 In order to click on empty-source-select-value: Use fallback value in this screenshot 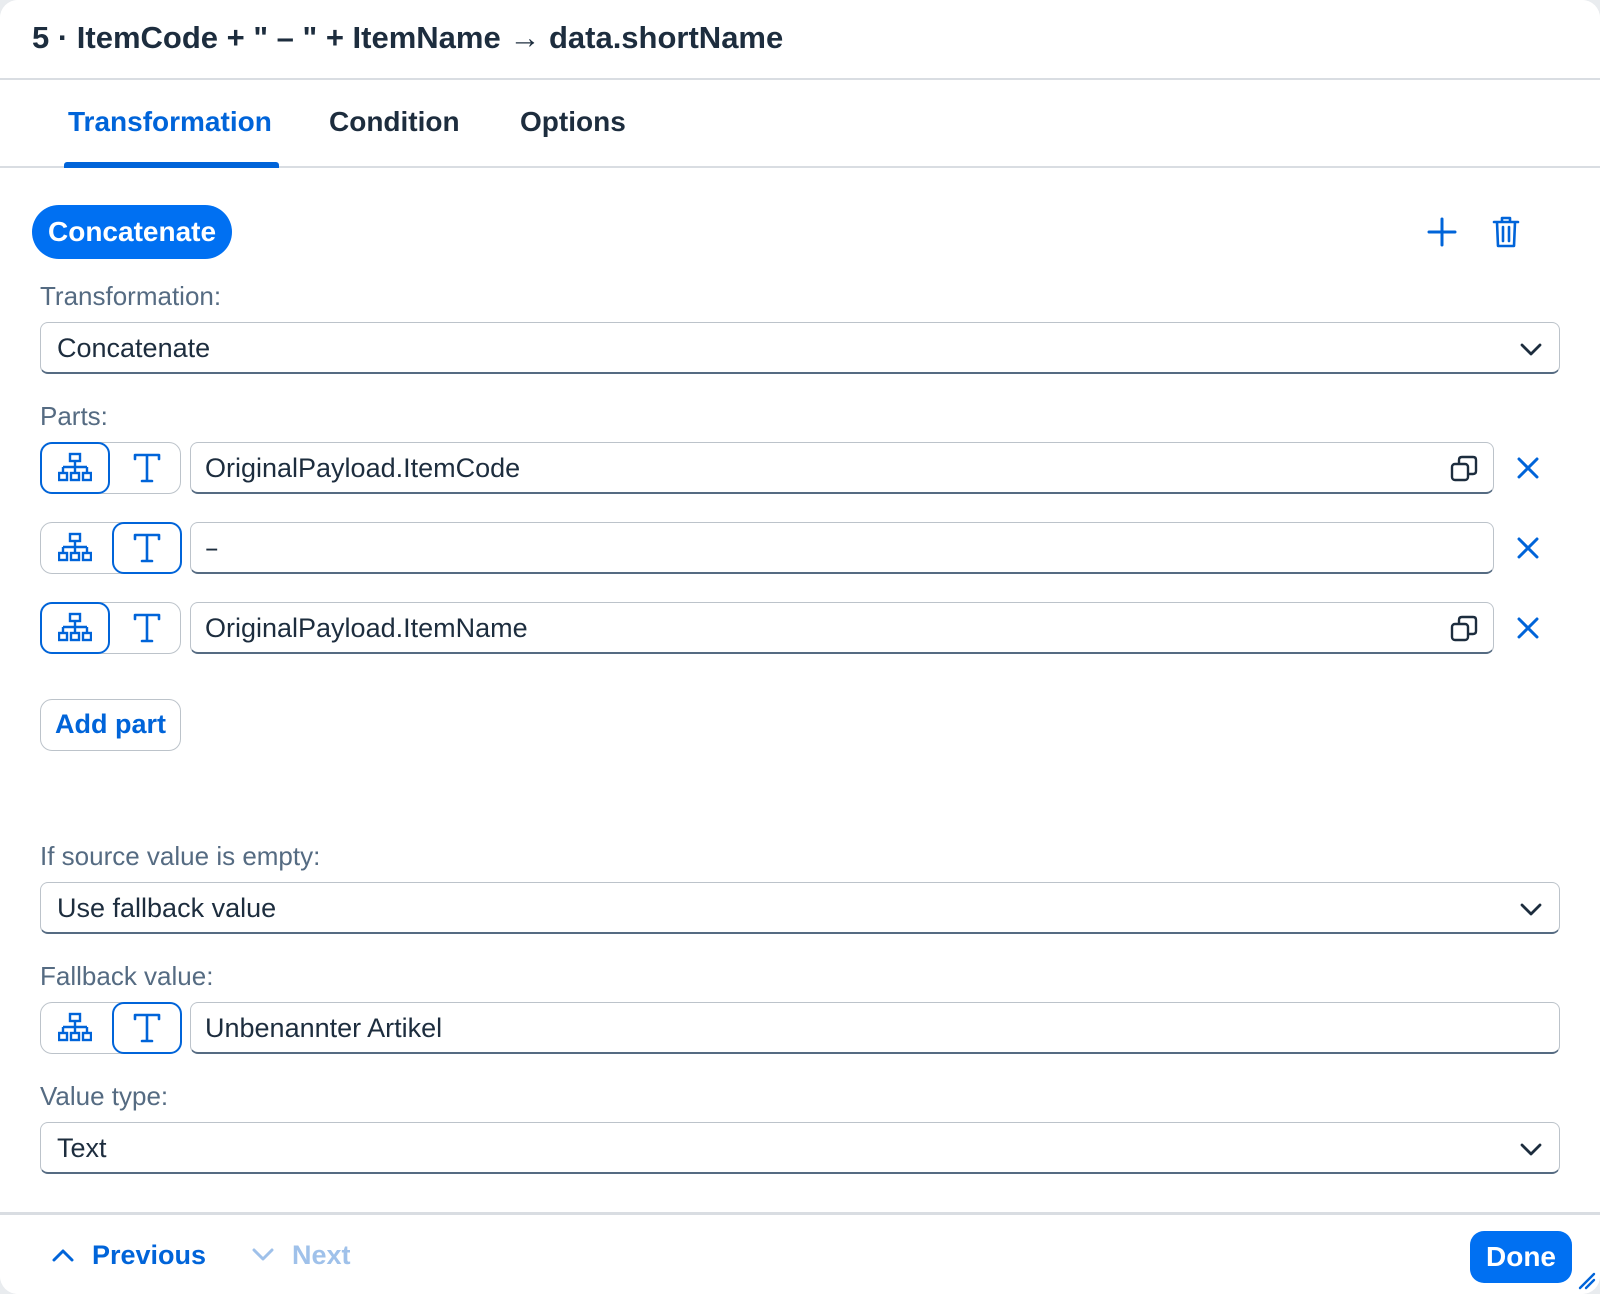, I will do `click(167, 908)`.